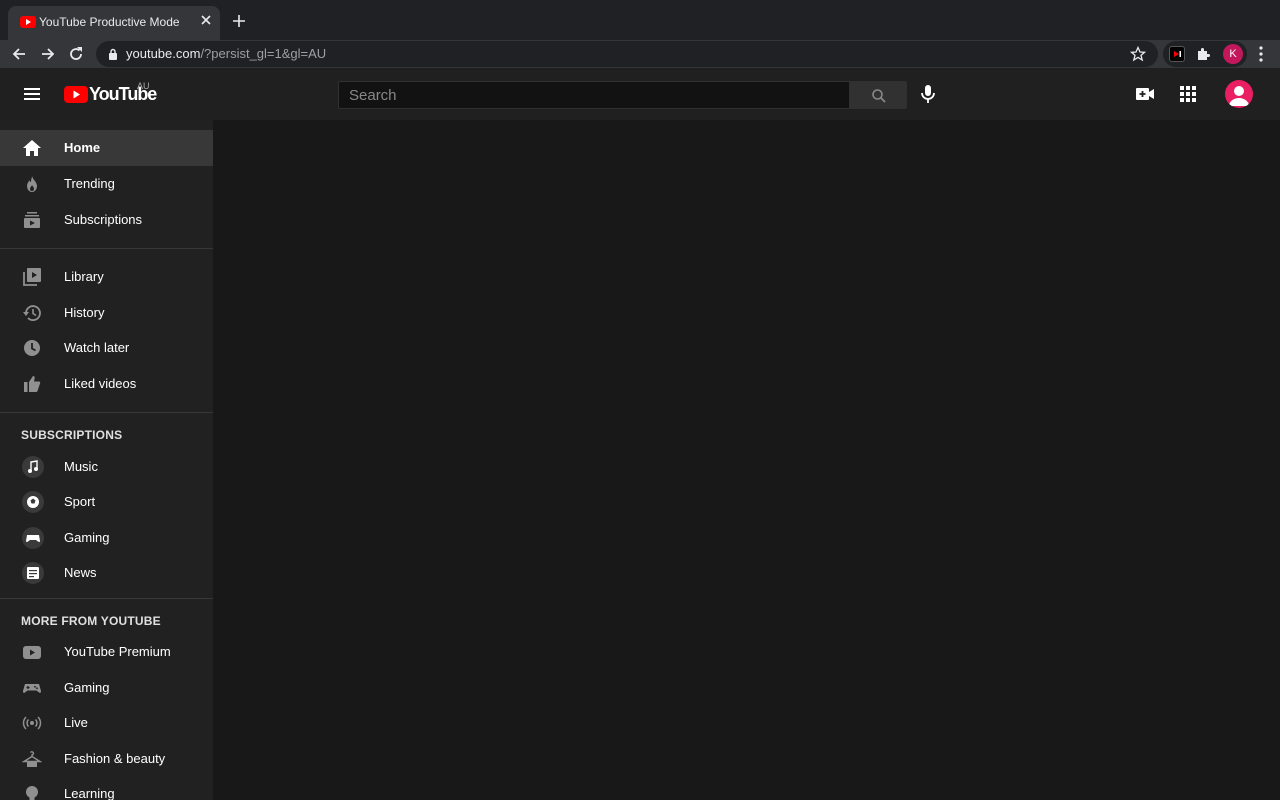 The height and width of the screenshot is (800, 1280). I want to click on sidebar-item-label: YouTube Premium, so click(117, 651).